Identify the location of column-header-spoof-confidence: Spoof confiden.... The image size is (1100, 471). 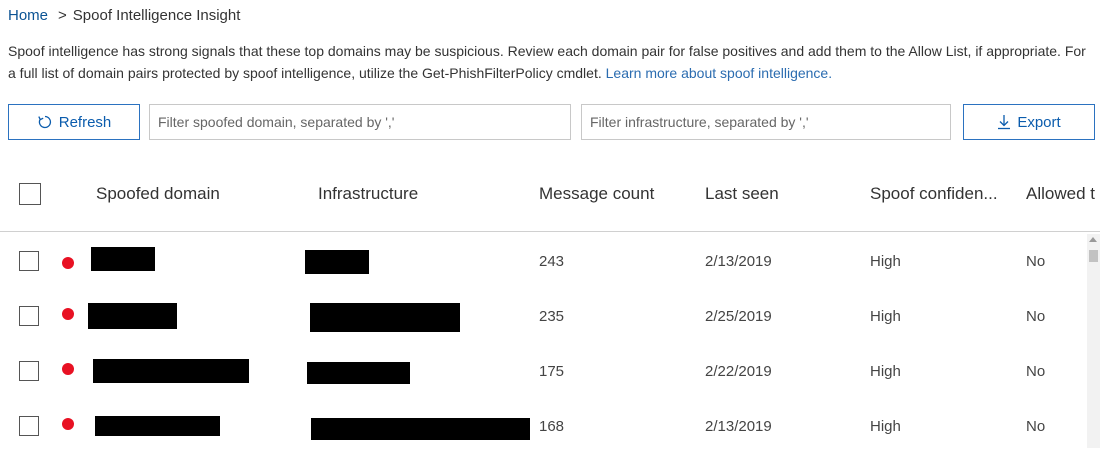
(934, 194).